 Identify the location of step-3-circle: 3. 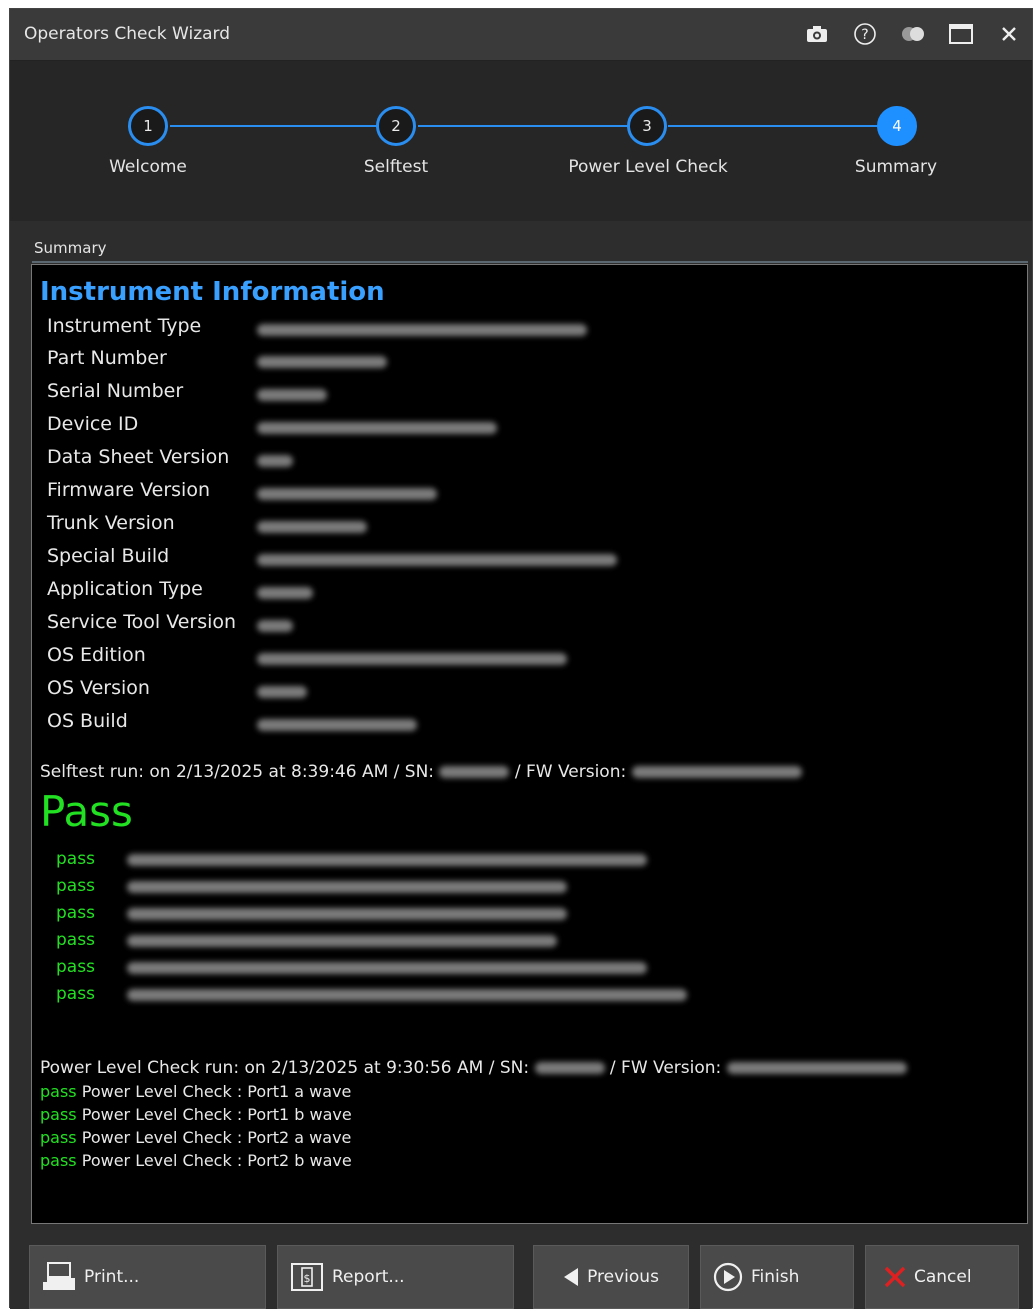
(647, 126).